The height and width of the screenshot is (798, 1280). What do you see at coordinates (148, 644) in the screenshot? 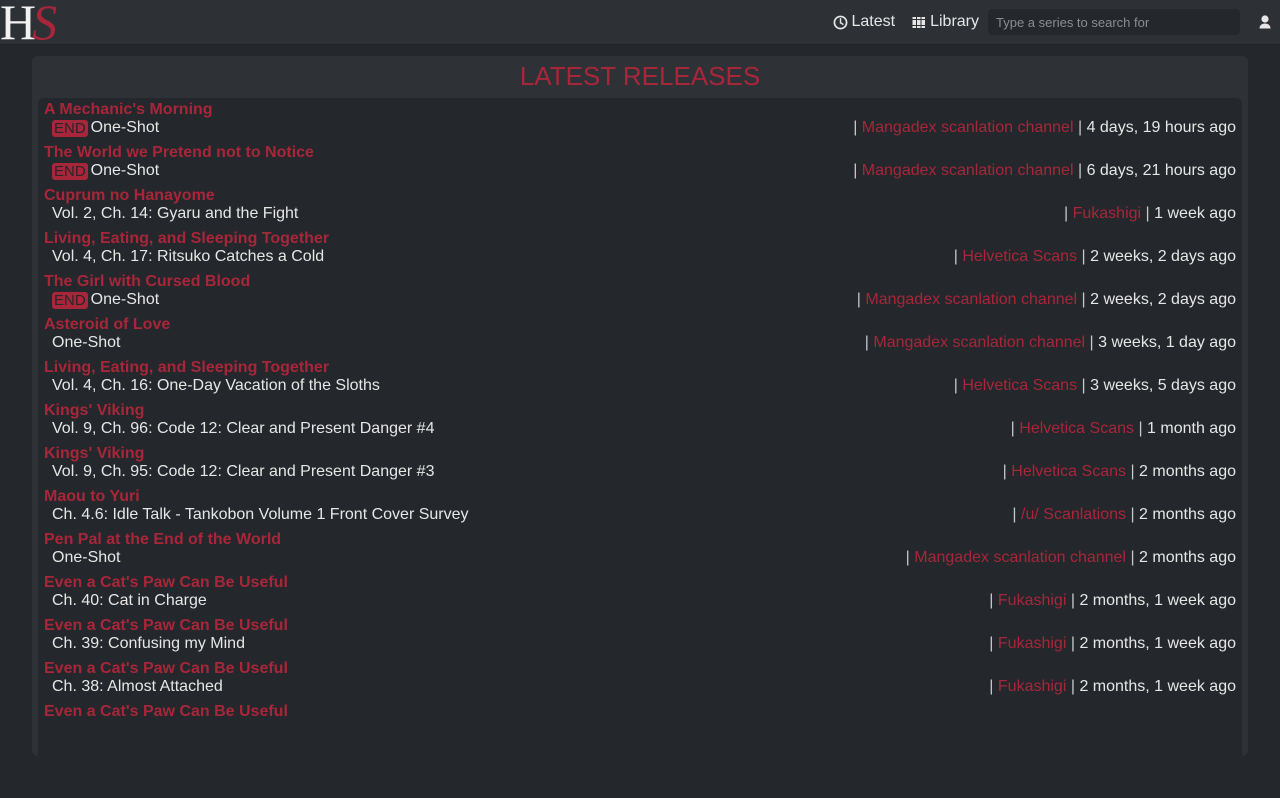
I see `chapter-info: Ch. 39: Confusing my Mind` at bounding box center [148, 644].